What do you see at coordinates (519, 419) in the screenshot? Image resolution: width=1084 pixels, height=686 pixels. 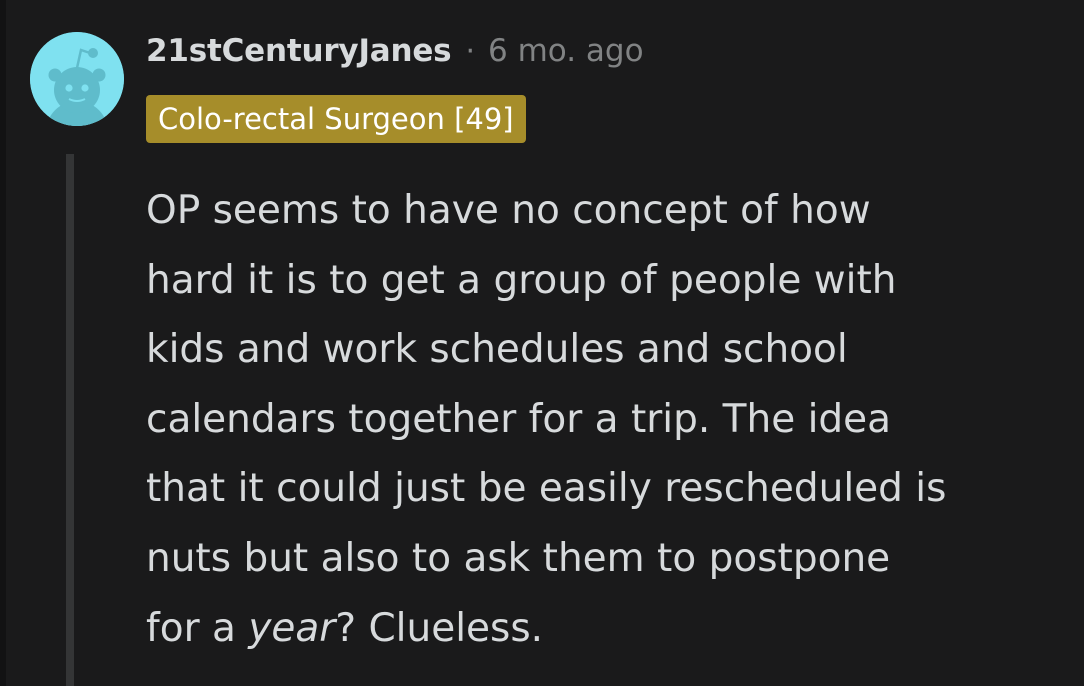 I see `comment-line: calendars together for a trip. The idea` at bounding box center [519, 419].